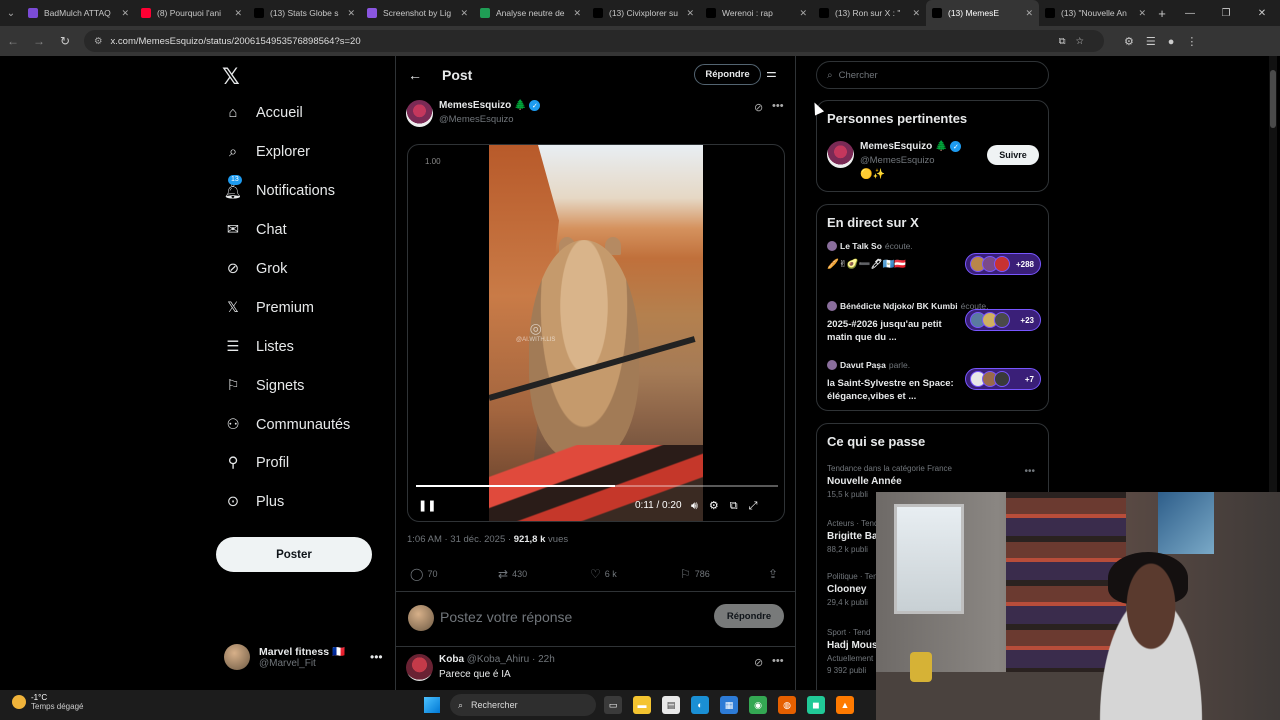 The image size is (1280, 720). I want to click on browser-tab: (13) "Nouvelle An ✕, so click(1095, 13).